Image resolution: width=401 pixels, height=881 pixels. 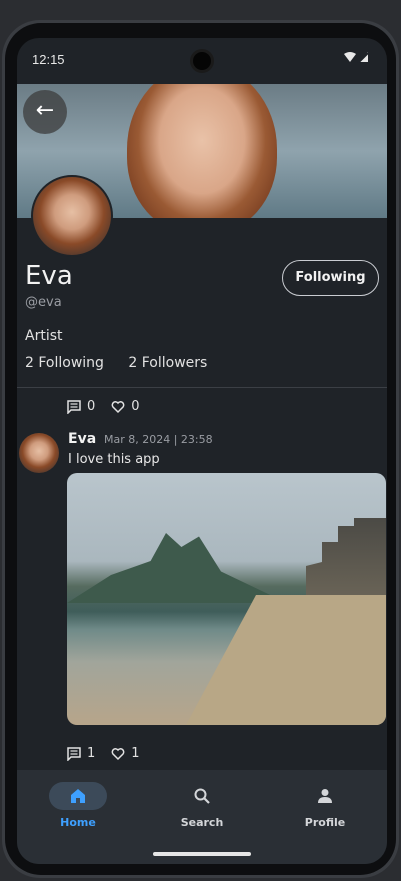 I want to click on post-comment-count: 1, so click(x=91, y=753).